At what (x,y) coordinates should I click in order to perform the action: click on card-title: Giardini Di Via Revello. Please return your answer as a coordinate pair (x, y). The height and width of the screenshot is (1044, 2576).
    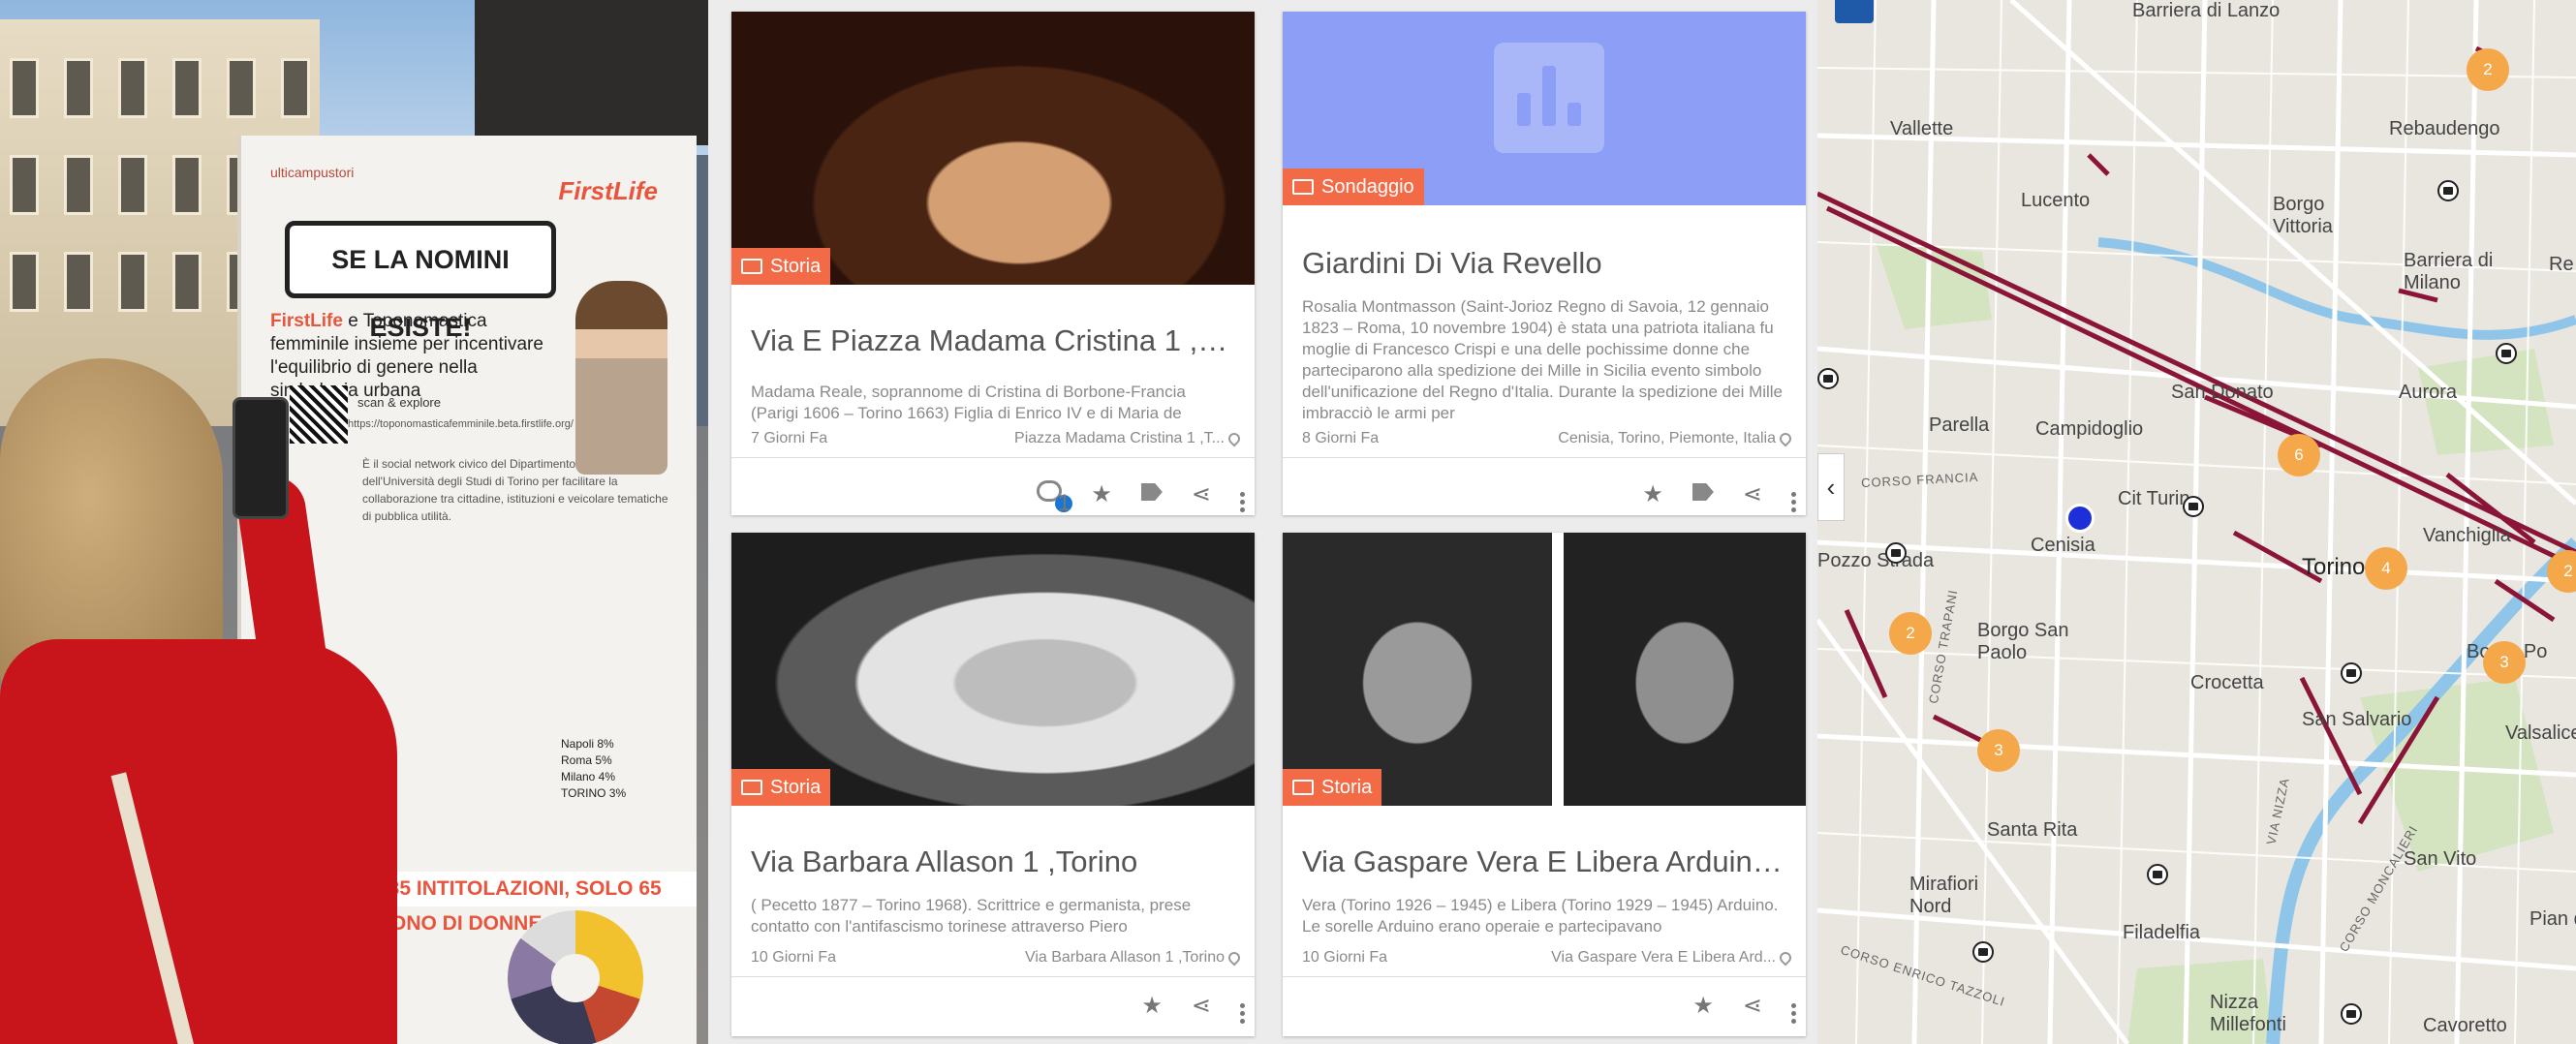
    Looking at the image, I should click on (1544, 263).